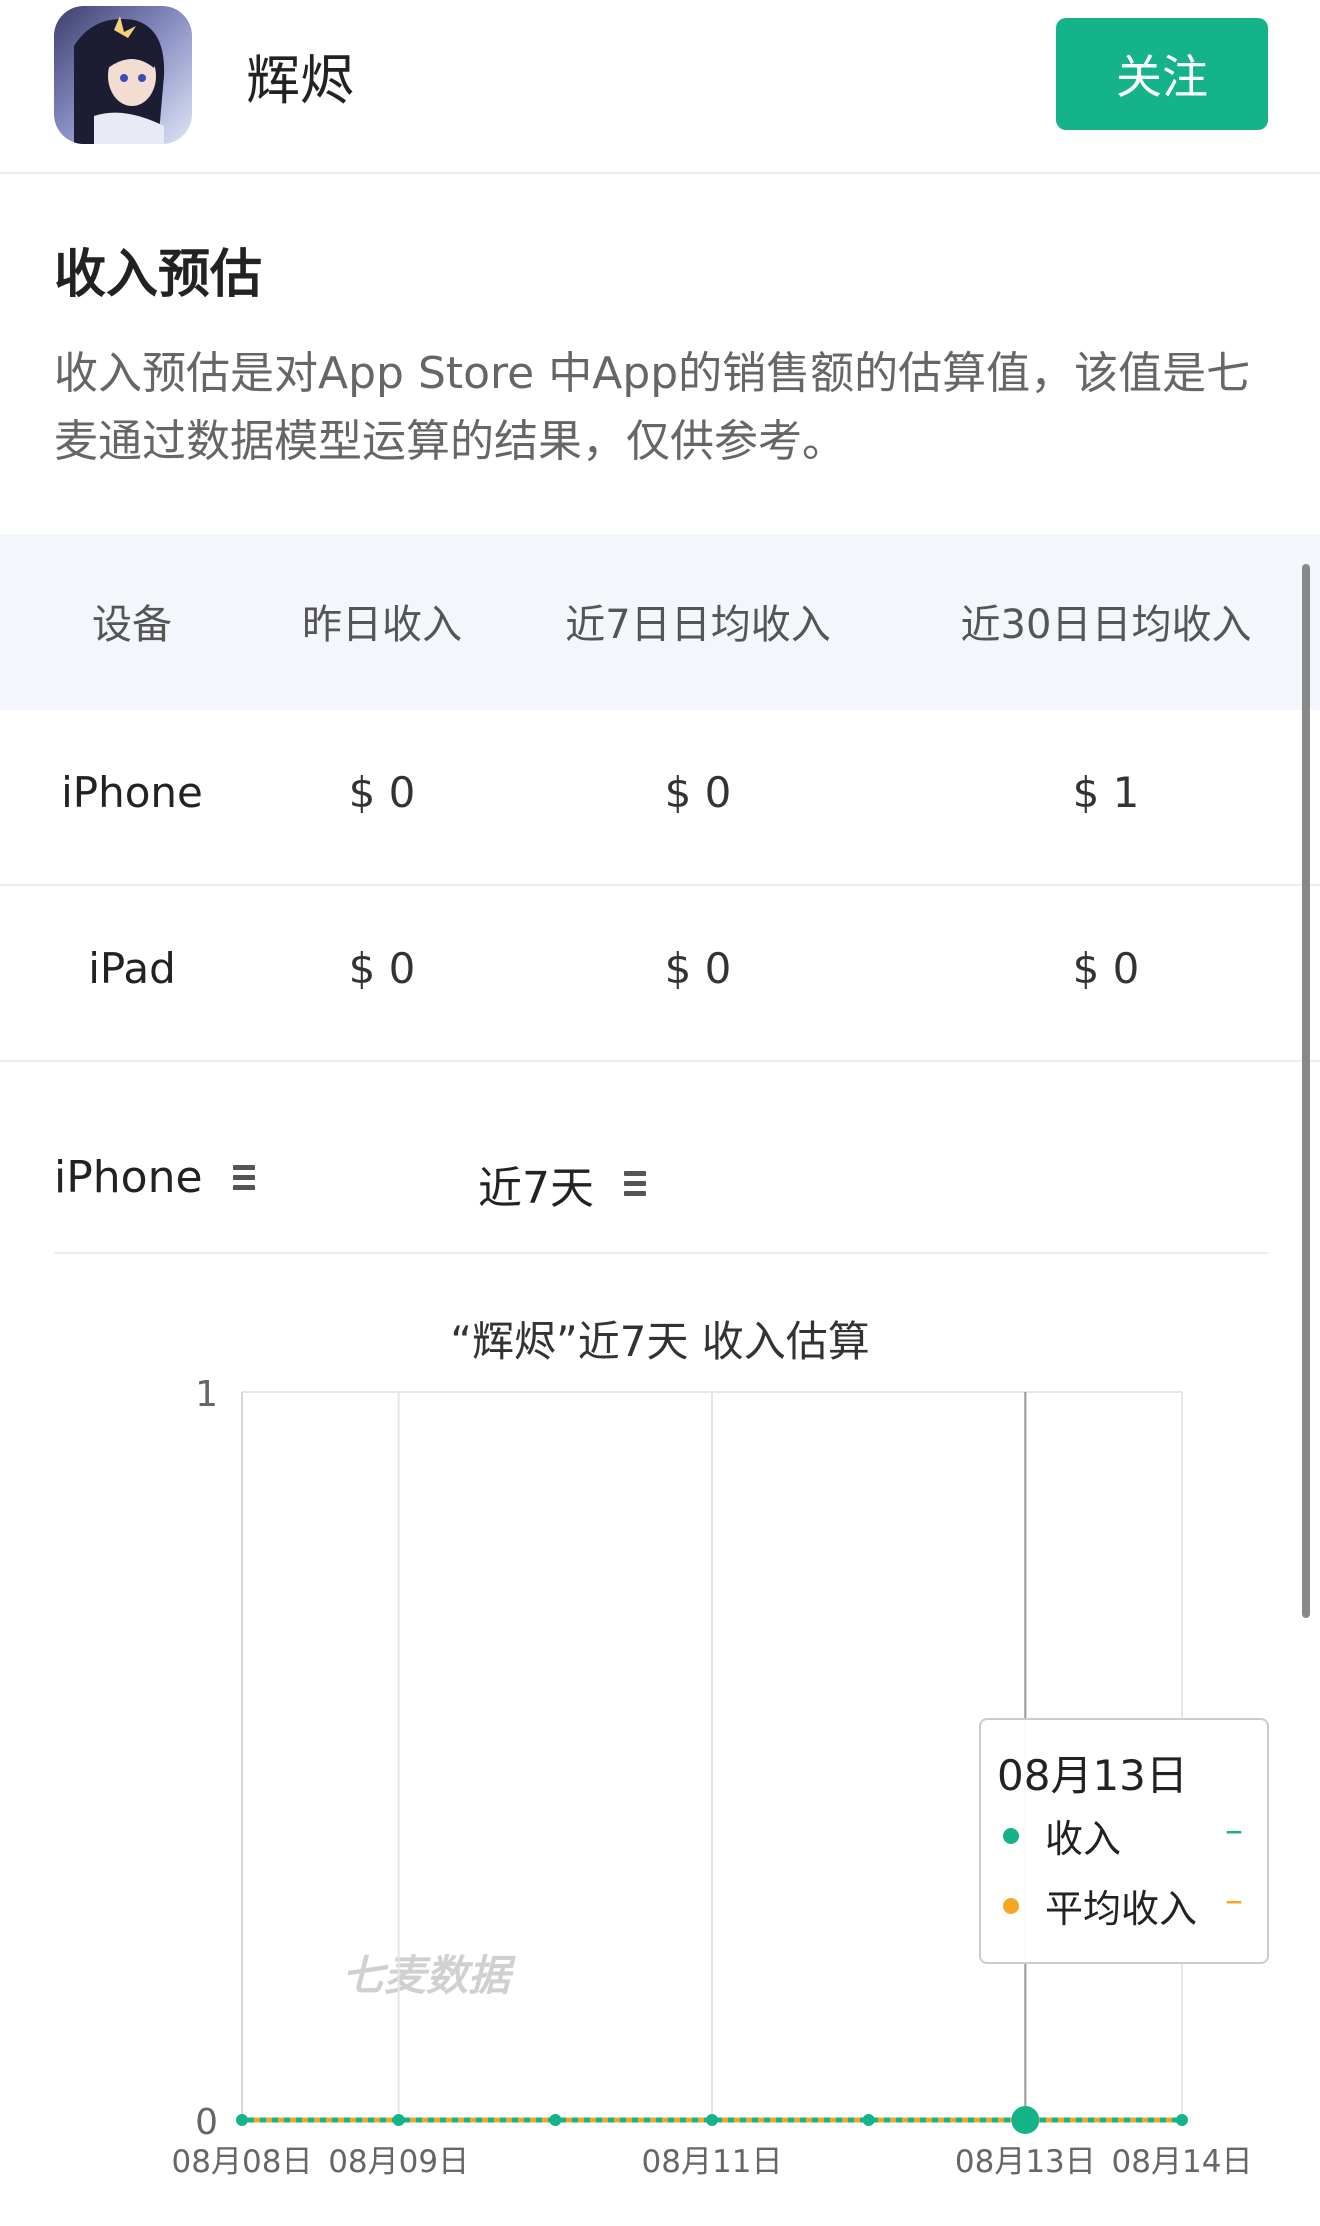 Image resolution: width=1320 pixels, height=2226 pixels. I want to click on x-tick-label: 08月08日, so click(242, 2162).